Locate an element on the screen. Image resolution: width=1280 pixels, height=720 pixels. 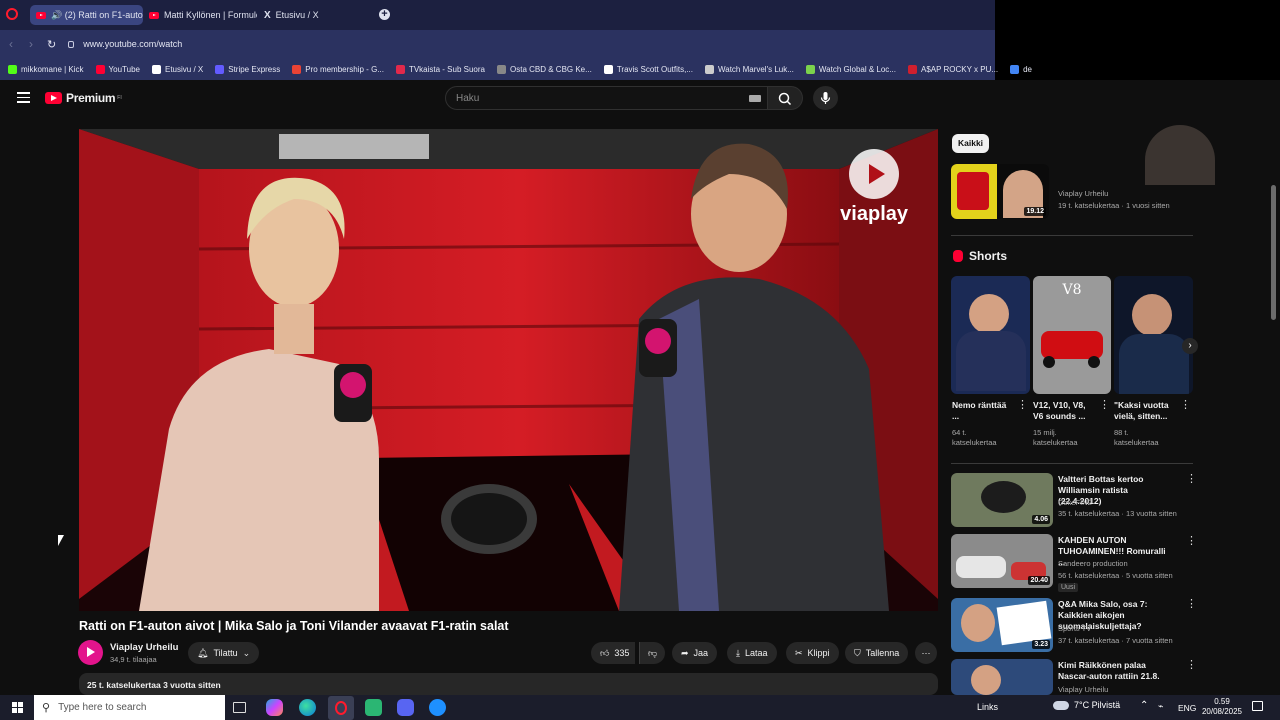
related-thumbnail: 3.23 is located at coordinates (1002, 625).